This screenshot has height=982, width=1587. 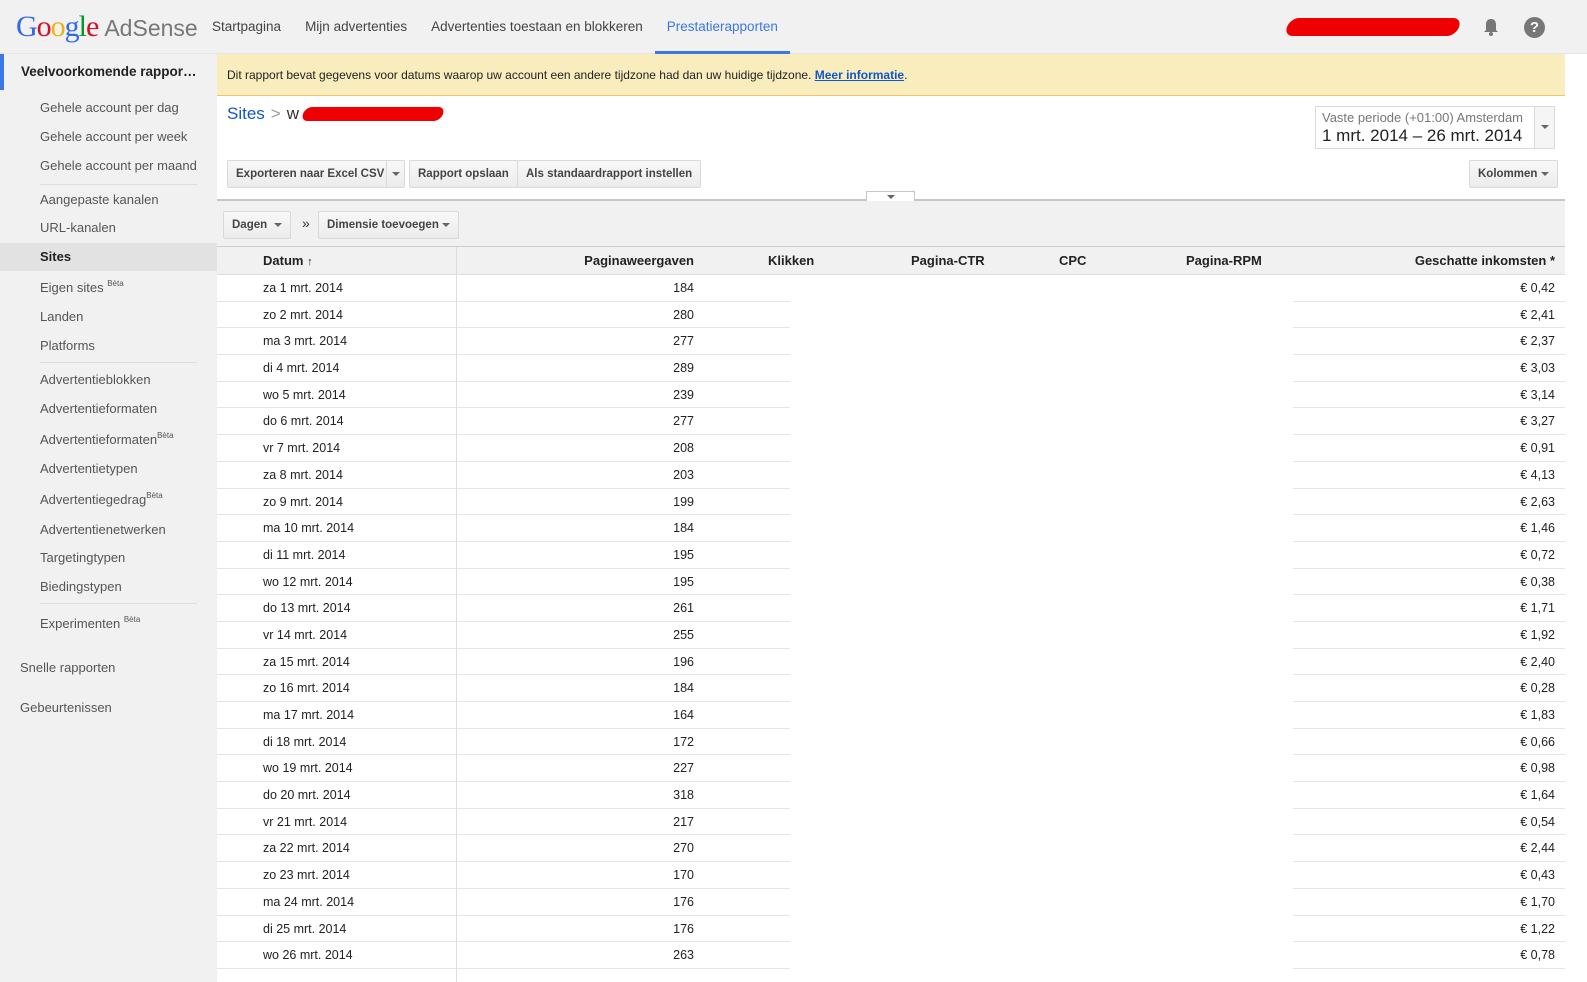 What do you see at coordinates (891, 422) in the screenshot?
I see `table-row: do 6 mrt. 2014 277 € 3,27` at bounding box center [891, 422].